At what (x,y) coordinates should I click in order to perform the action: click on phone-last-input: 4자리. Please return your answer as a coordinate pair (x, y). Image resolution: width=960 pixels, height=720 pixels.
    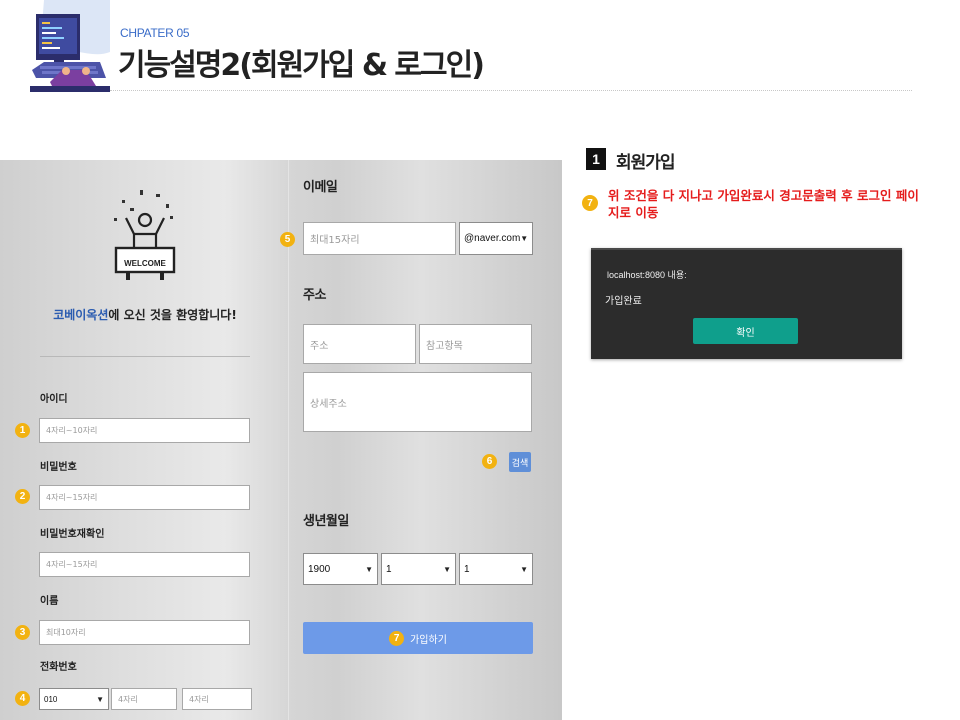
    Looking at the image, I should click on (217, 699).